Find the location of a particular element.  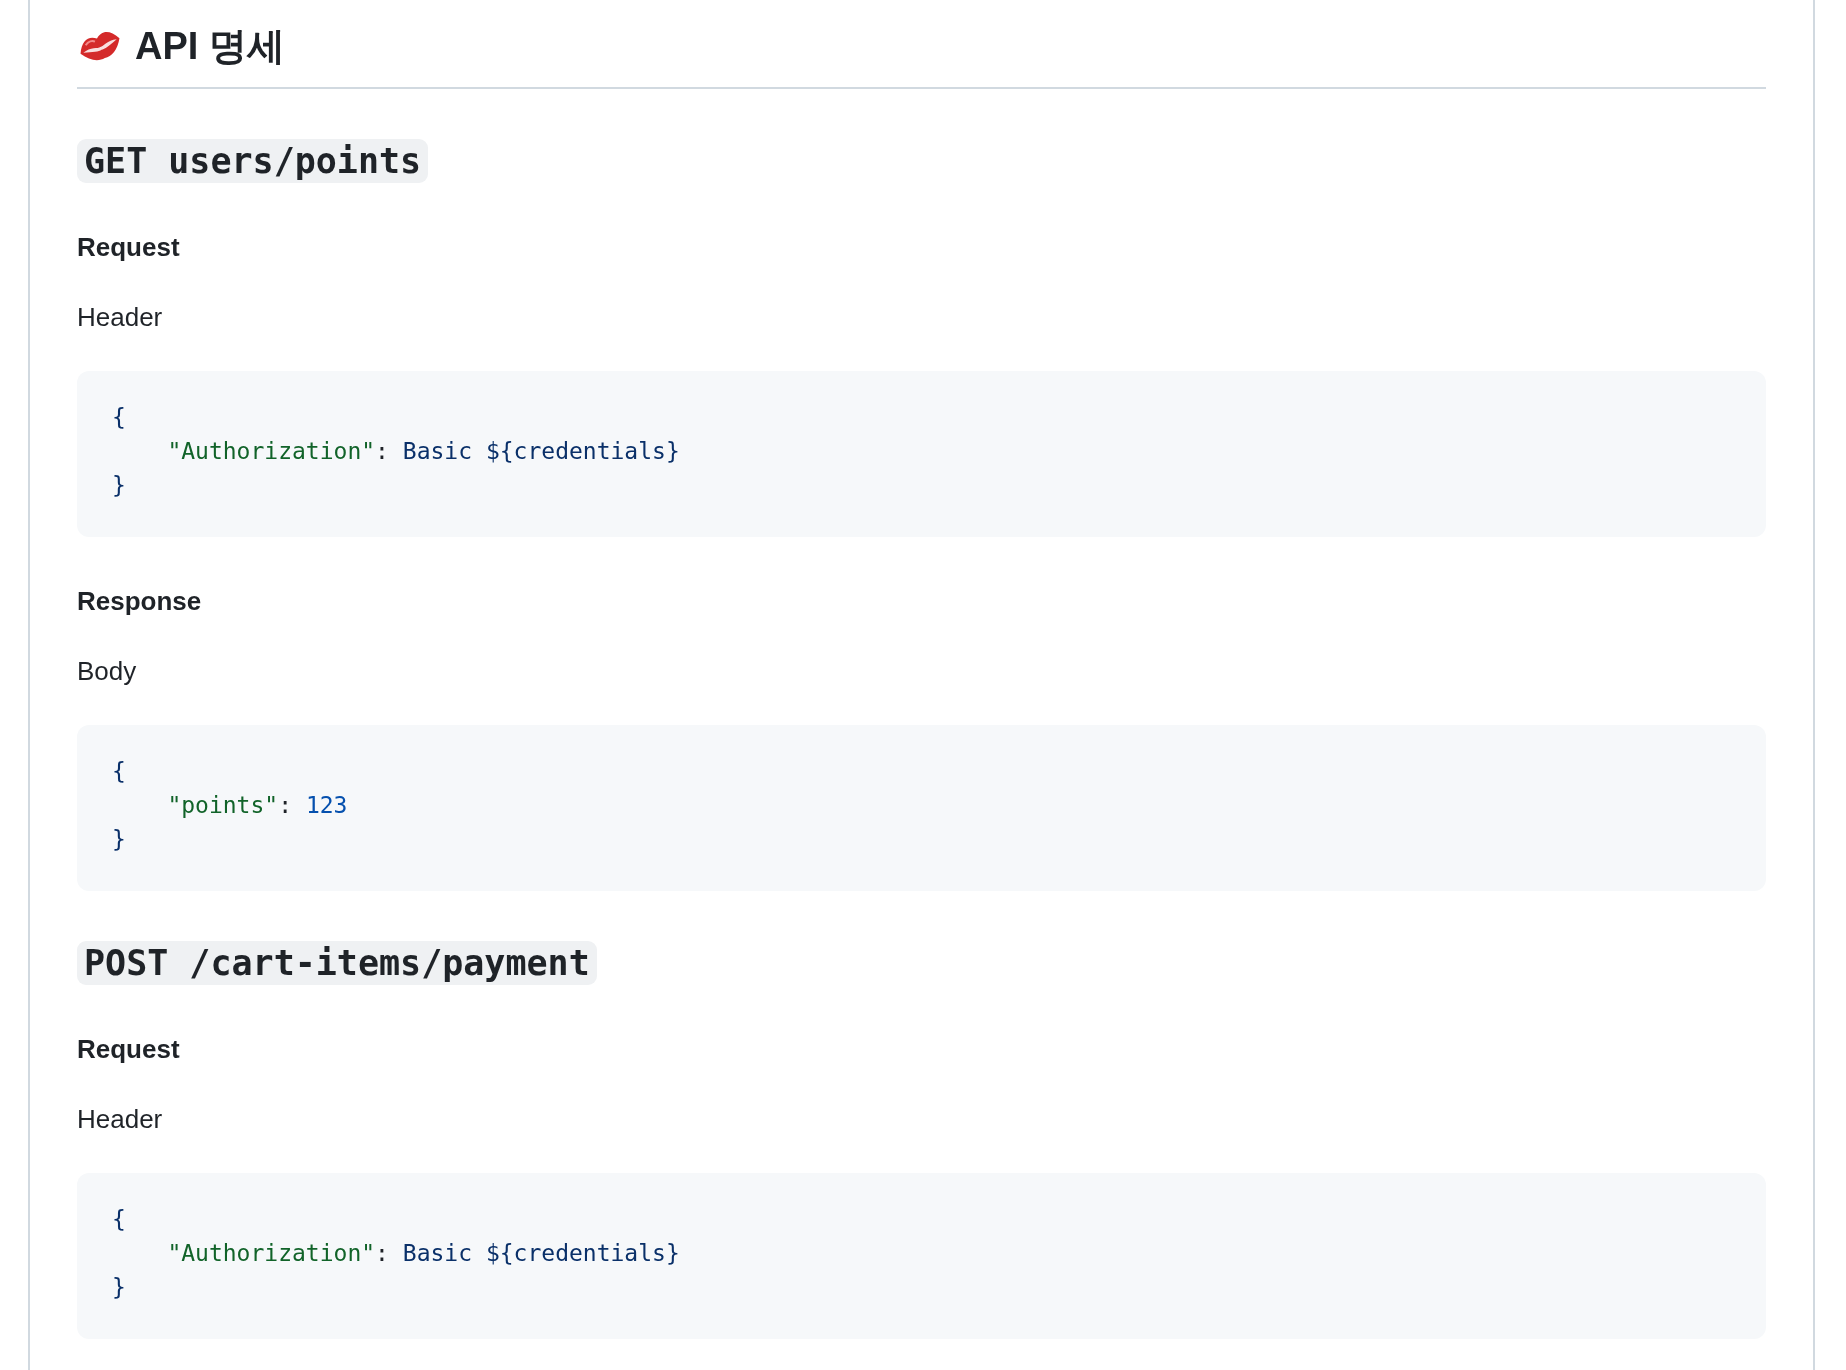

code-line: "points": 123 is located at coordinates (257, 805).